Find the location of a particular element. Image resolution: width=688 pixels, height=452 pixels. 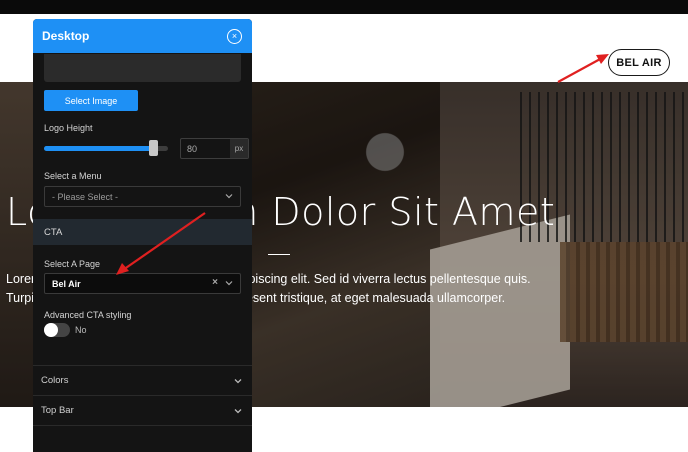

slider-handle is located at coordinates (154, 148).